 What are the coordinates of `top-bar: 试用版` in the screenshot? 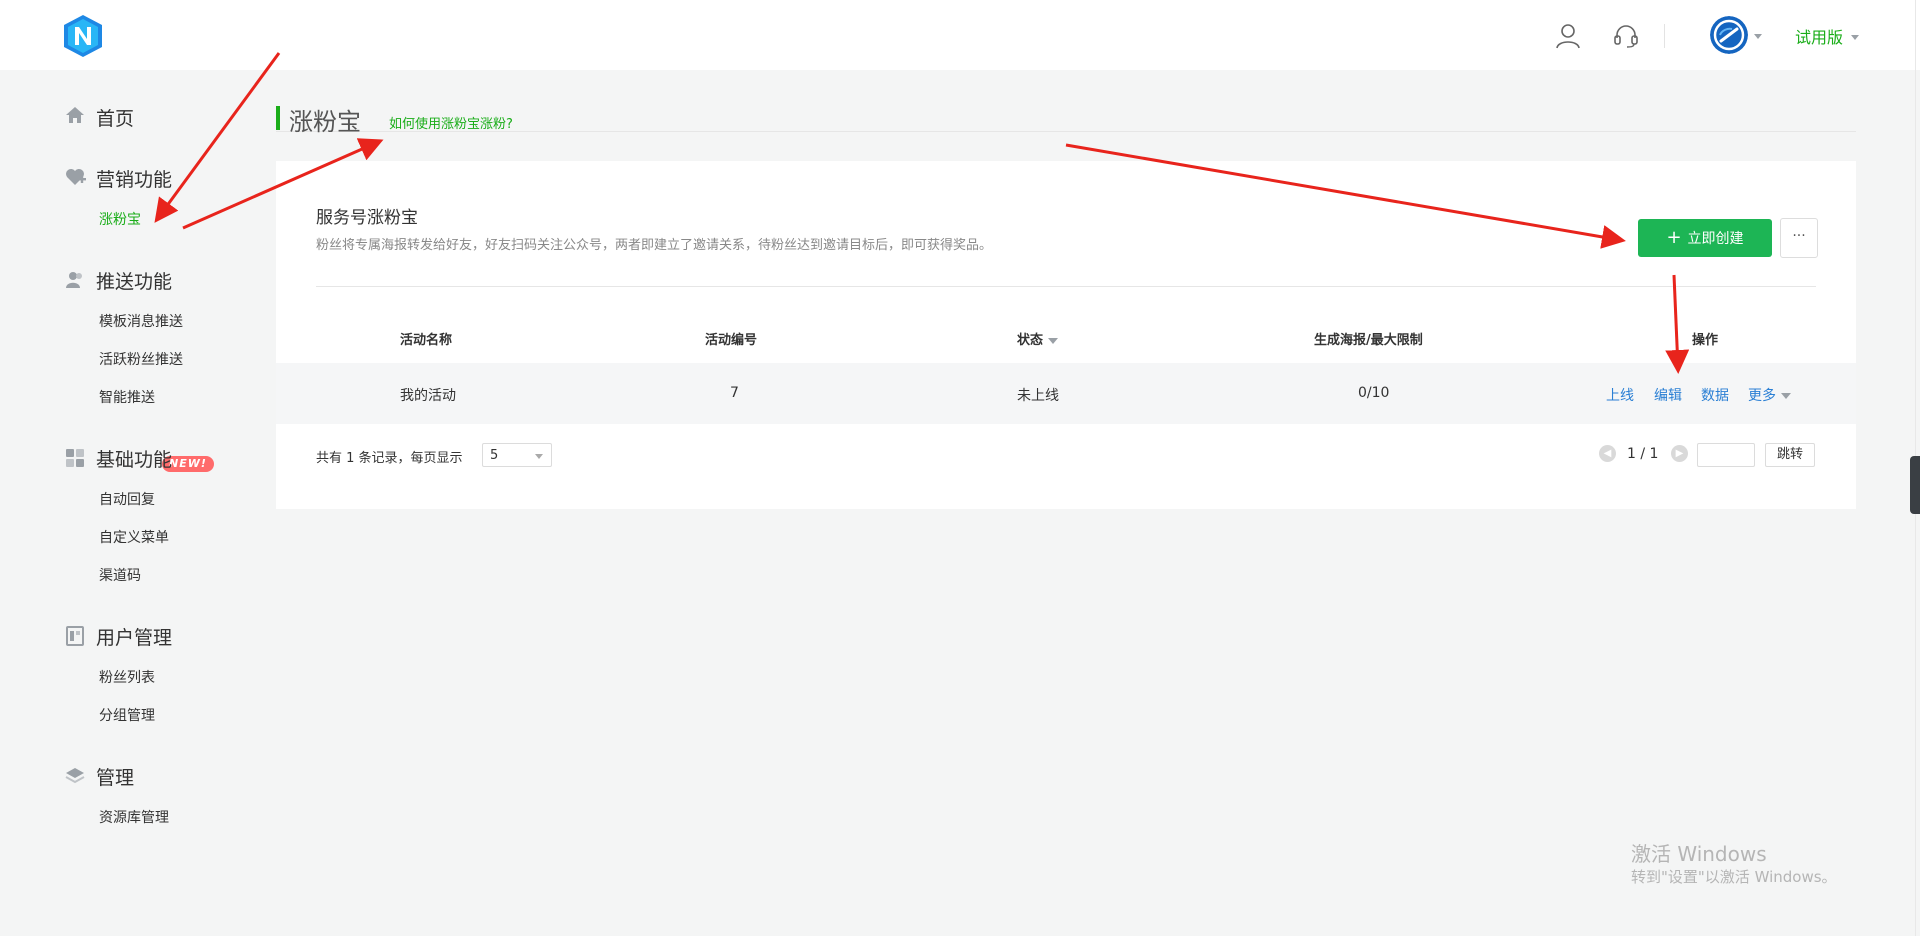 It's located at (960, 35).